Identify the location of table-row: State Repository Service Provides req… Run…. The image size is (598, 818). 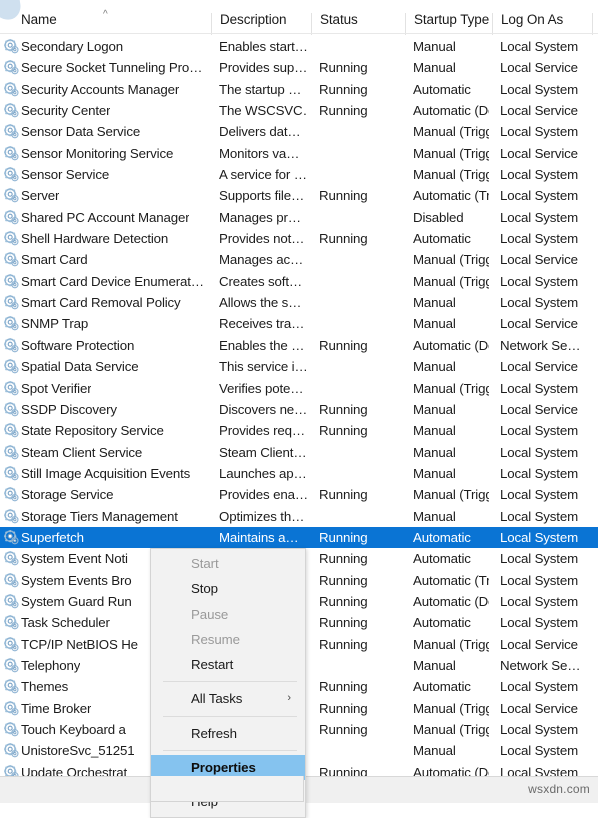
(299, 430).